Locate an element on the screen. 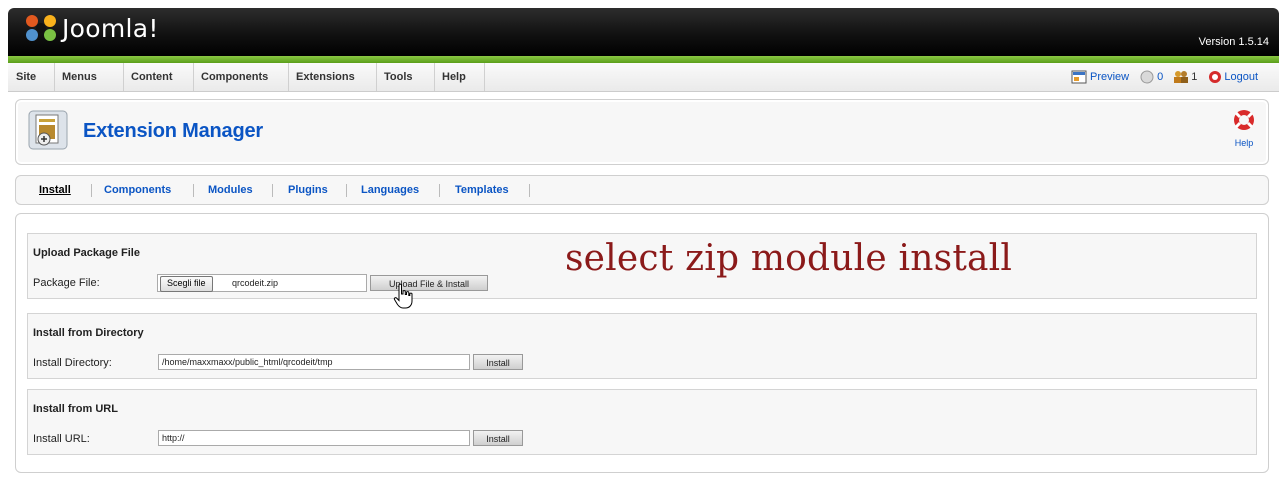  menu-help: Help is located at coordinates (459, 77).